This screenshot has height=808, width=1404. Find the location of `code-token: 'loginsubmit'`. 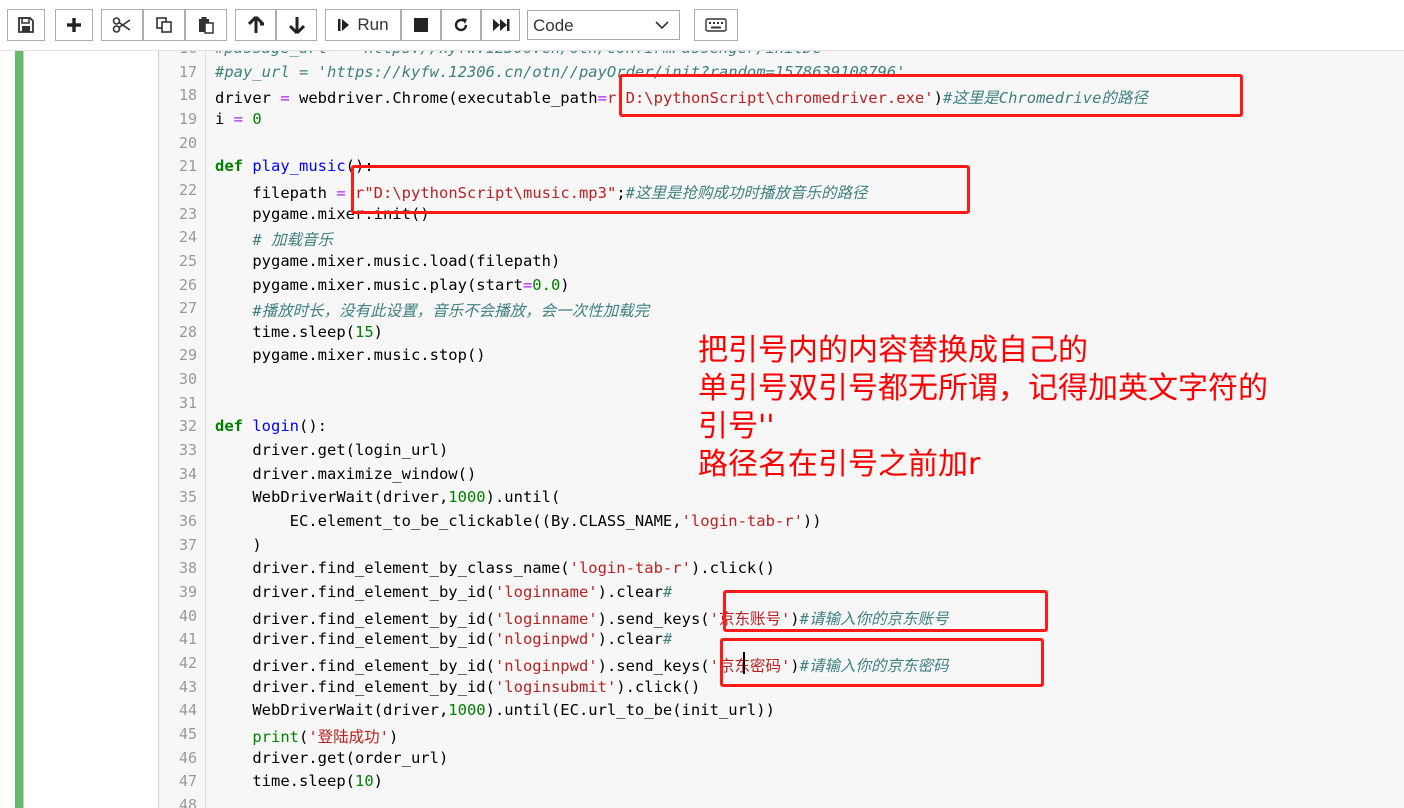

code-token: 'loginsubmit' is located at coordinates (555, 686).